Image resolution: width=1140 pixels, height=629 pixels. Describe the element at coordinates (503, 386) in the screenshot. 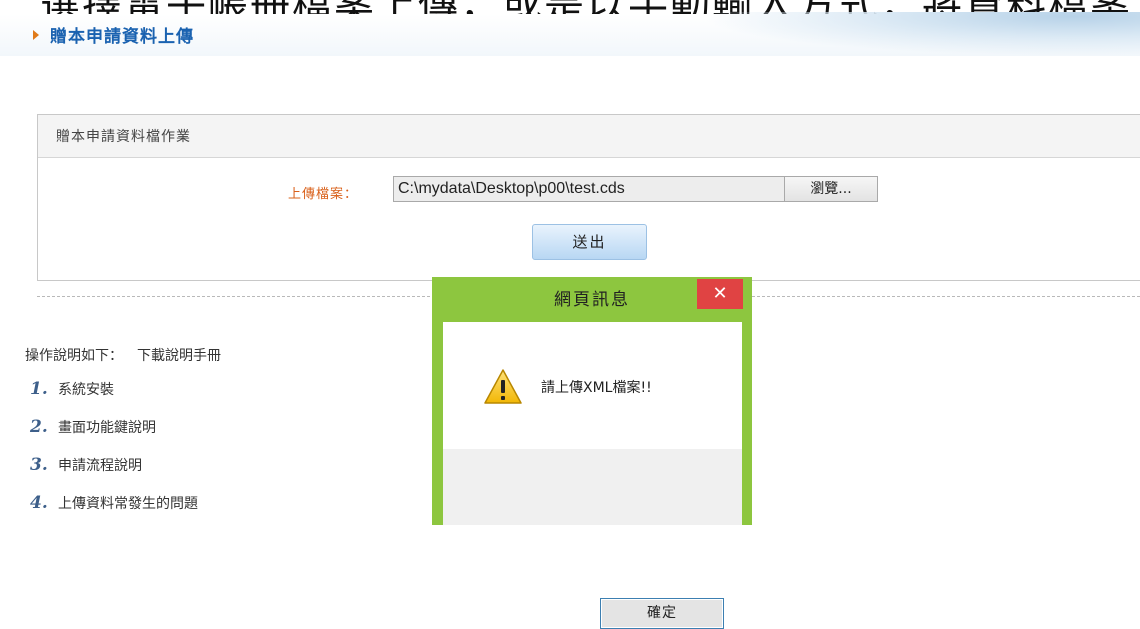

I see `warning-icon` at that location.